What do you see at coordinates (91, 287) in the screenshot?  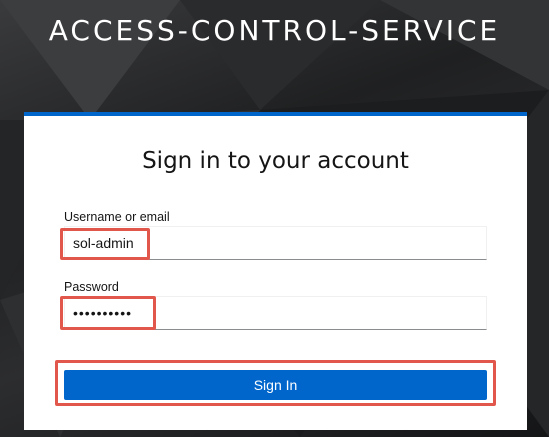 I see `password-label: Password` at bounding box center [91, 287].